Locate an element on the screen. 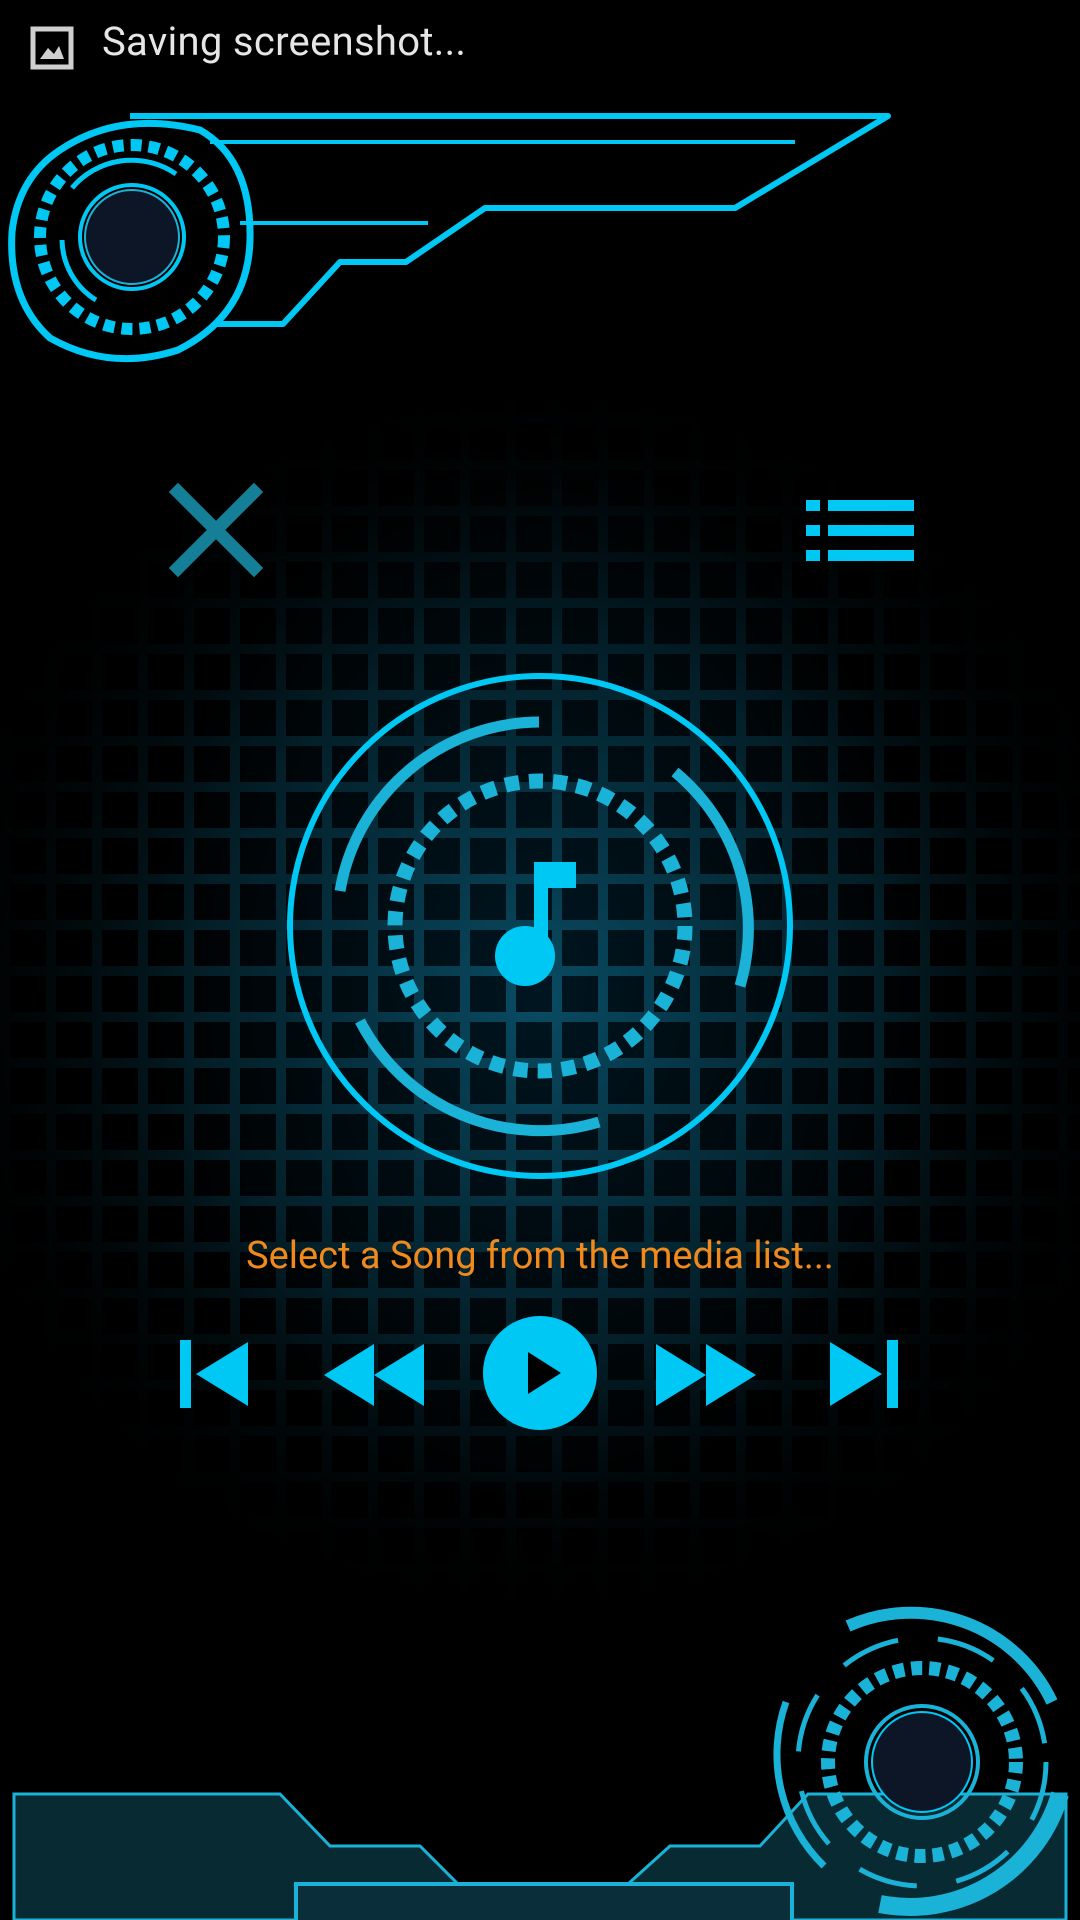 The width and height of the screenshot is (1080, 1920). rewind-icon is located at coordinates (374, 1375).